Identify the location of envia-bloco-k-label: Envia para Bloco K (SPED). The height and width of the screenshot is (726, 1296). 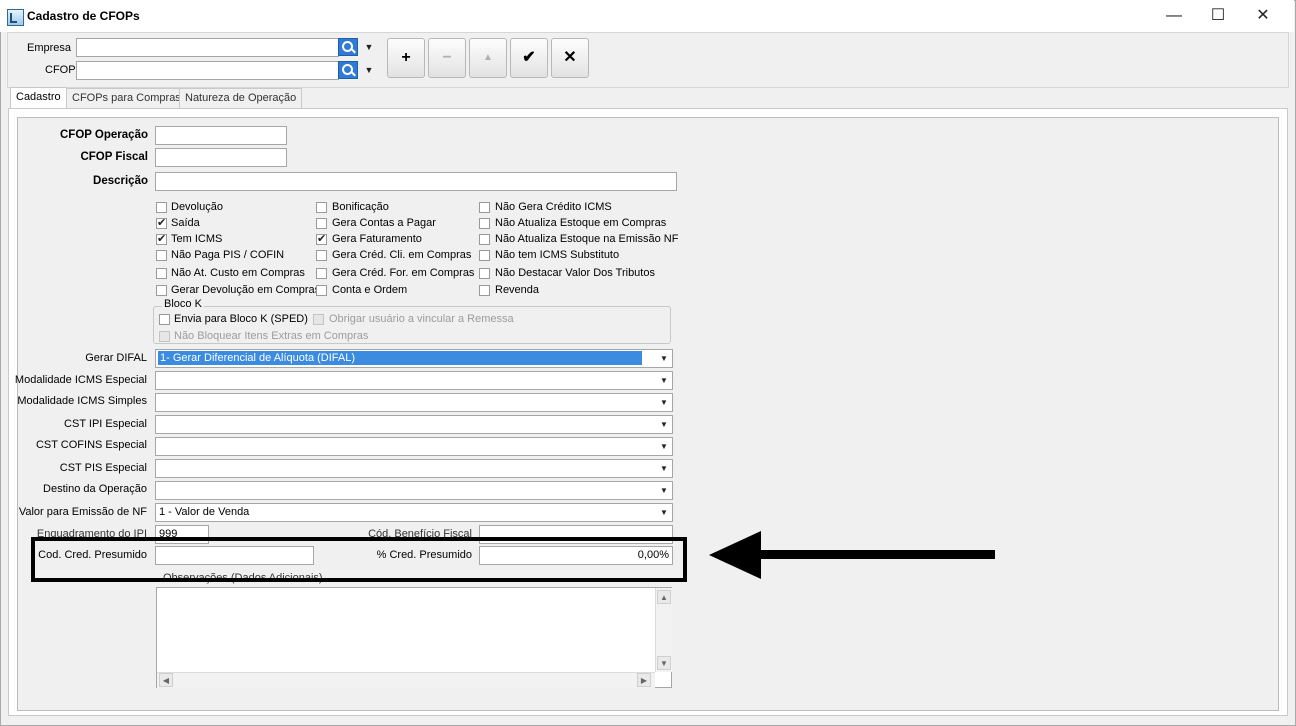
(241, 319).